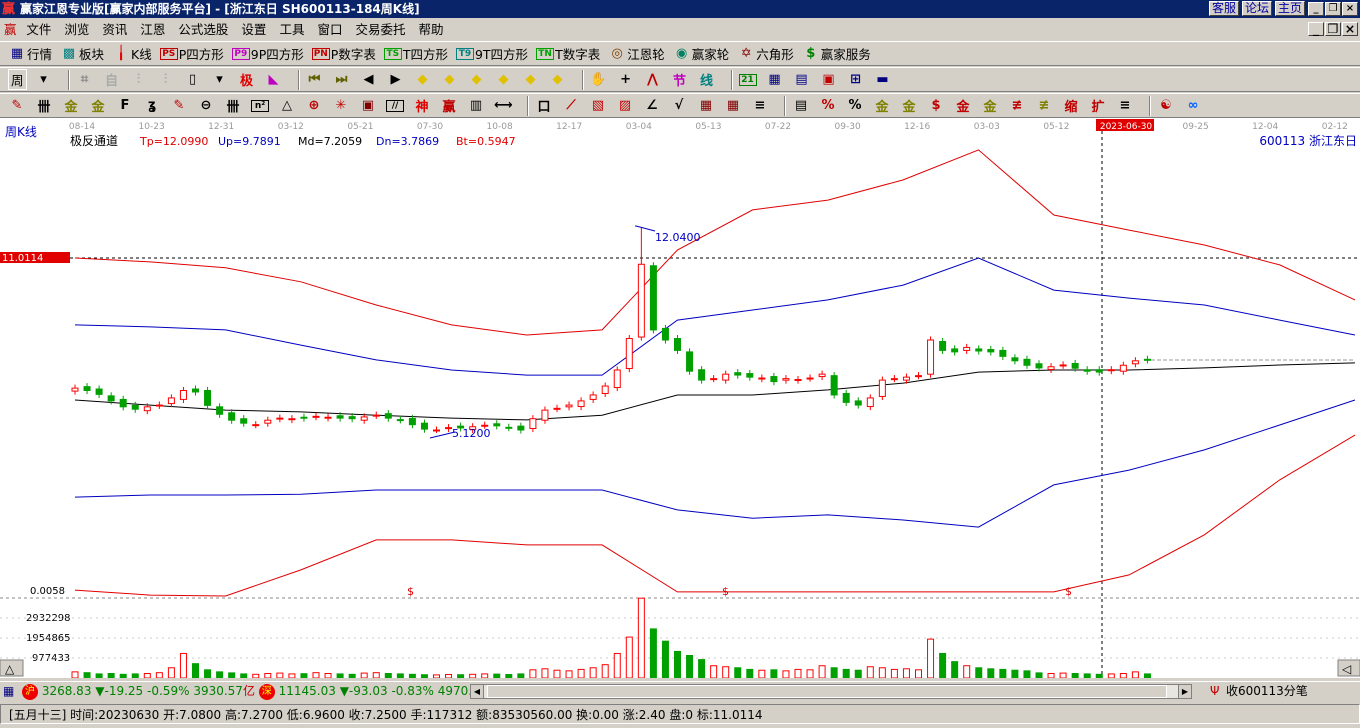  What do you see at coordinates (1333, 9) in the screenshot?
I see `restore-icon: ❐` at bounding box center [1333, 9].